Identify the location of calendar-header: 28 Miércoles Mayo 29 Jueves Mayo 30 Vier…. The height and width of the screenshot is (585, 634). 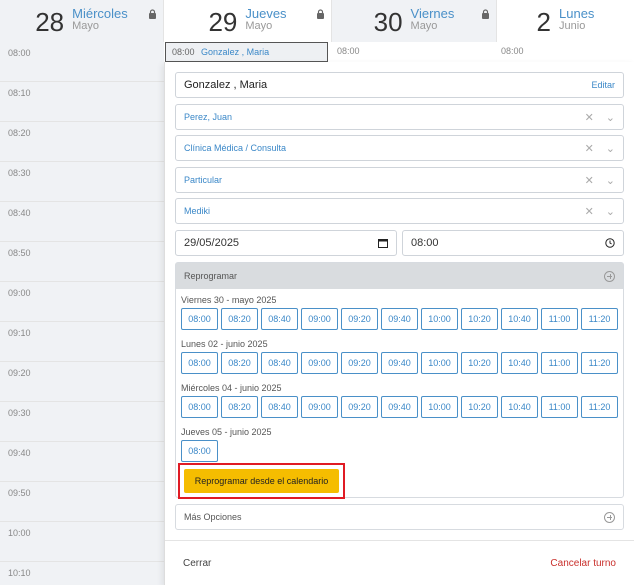
(317, 21).